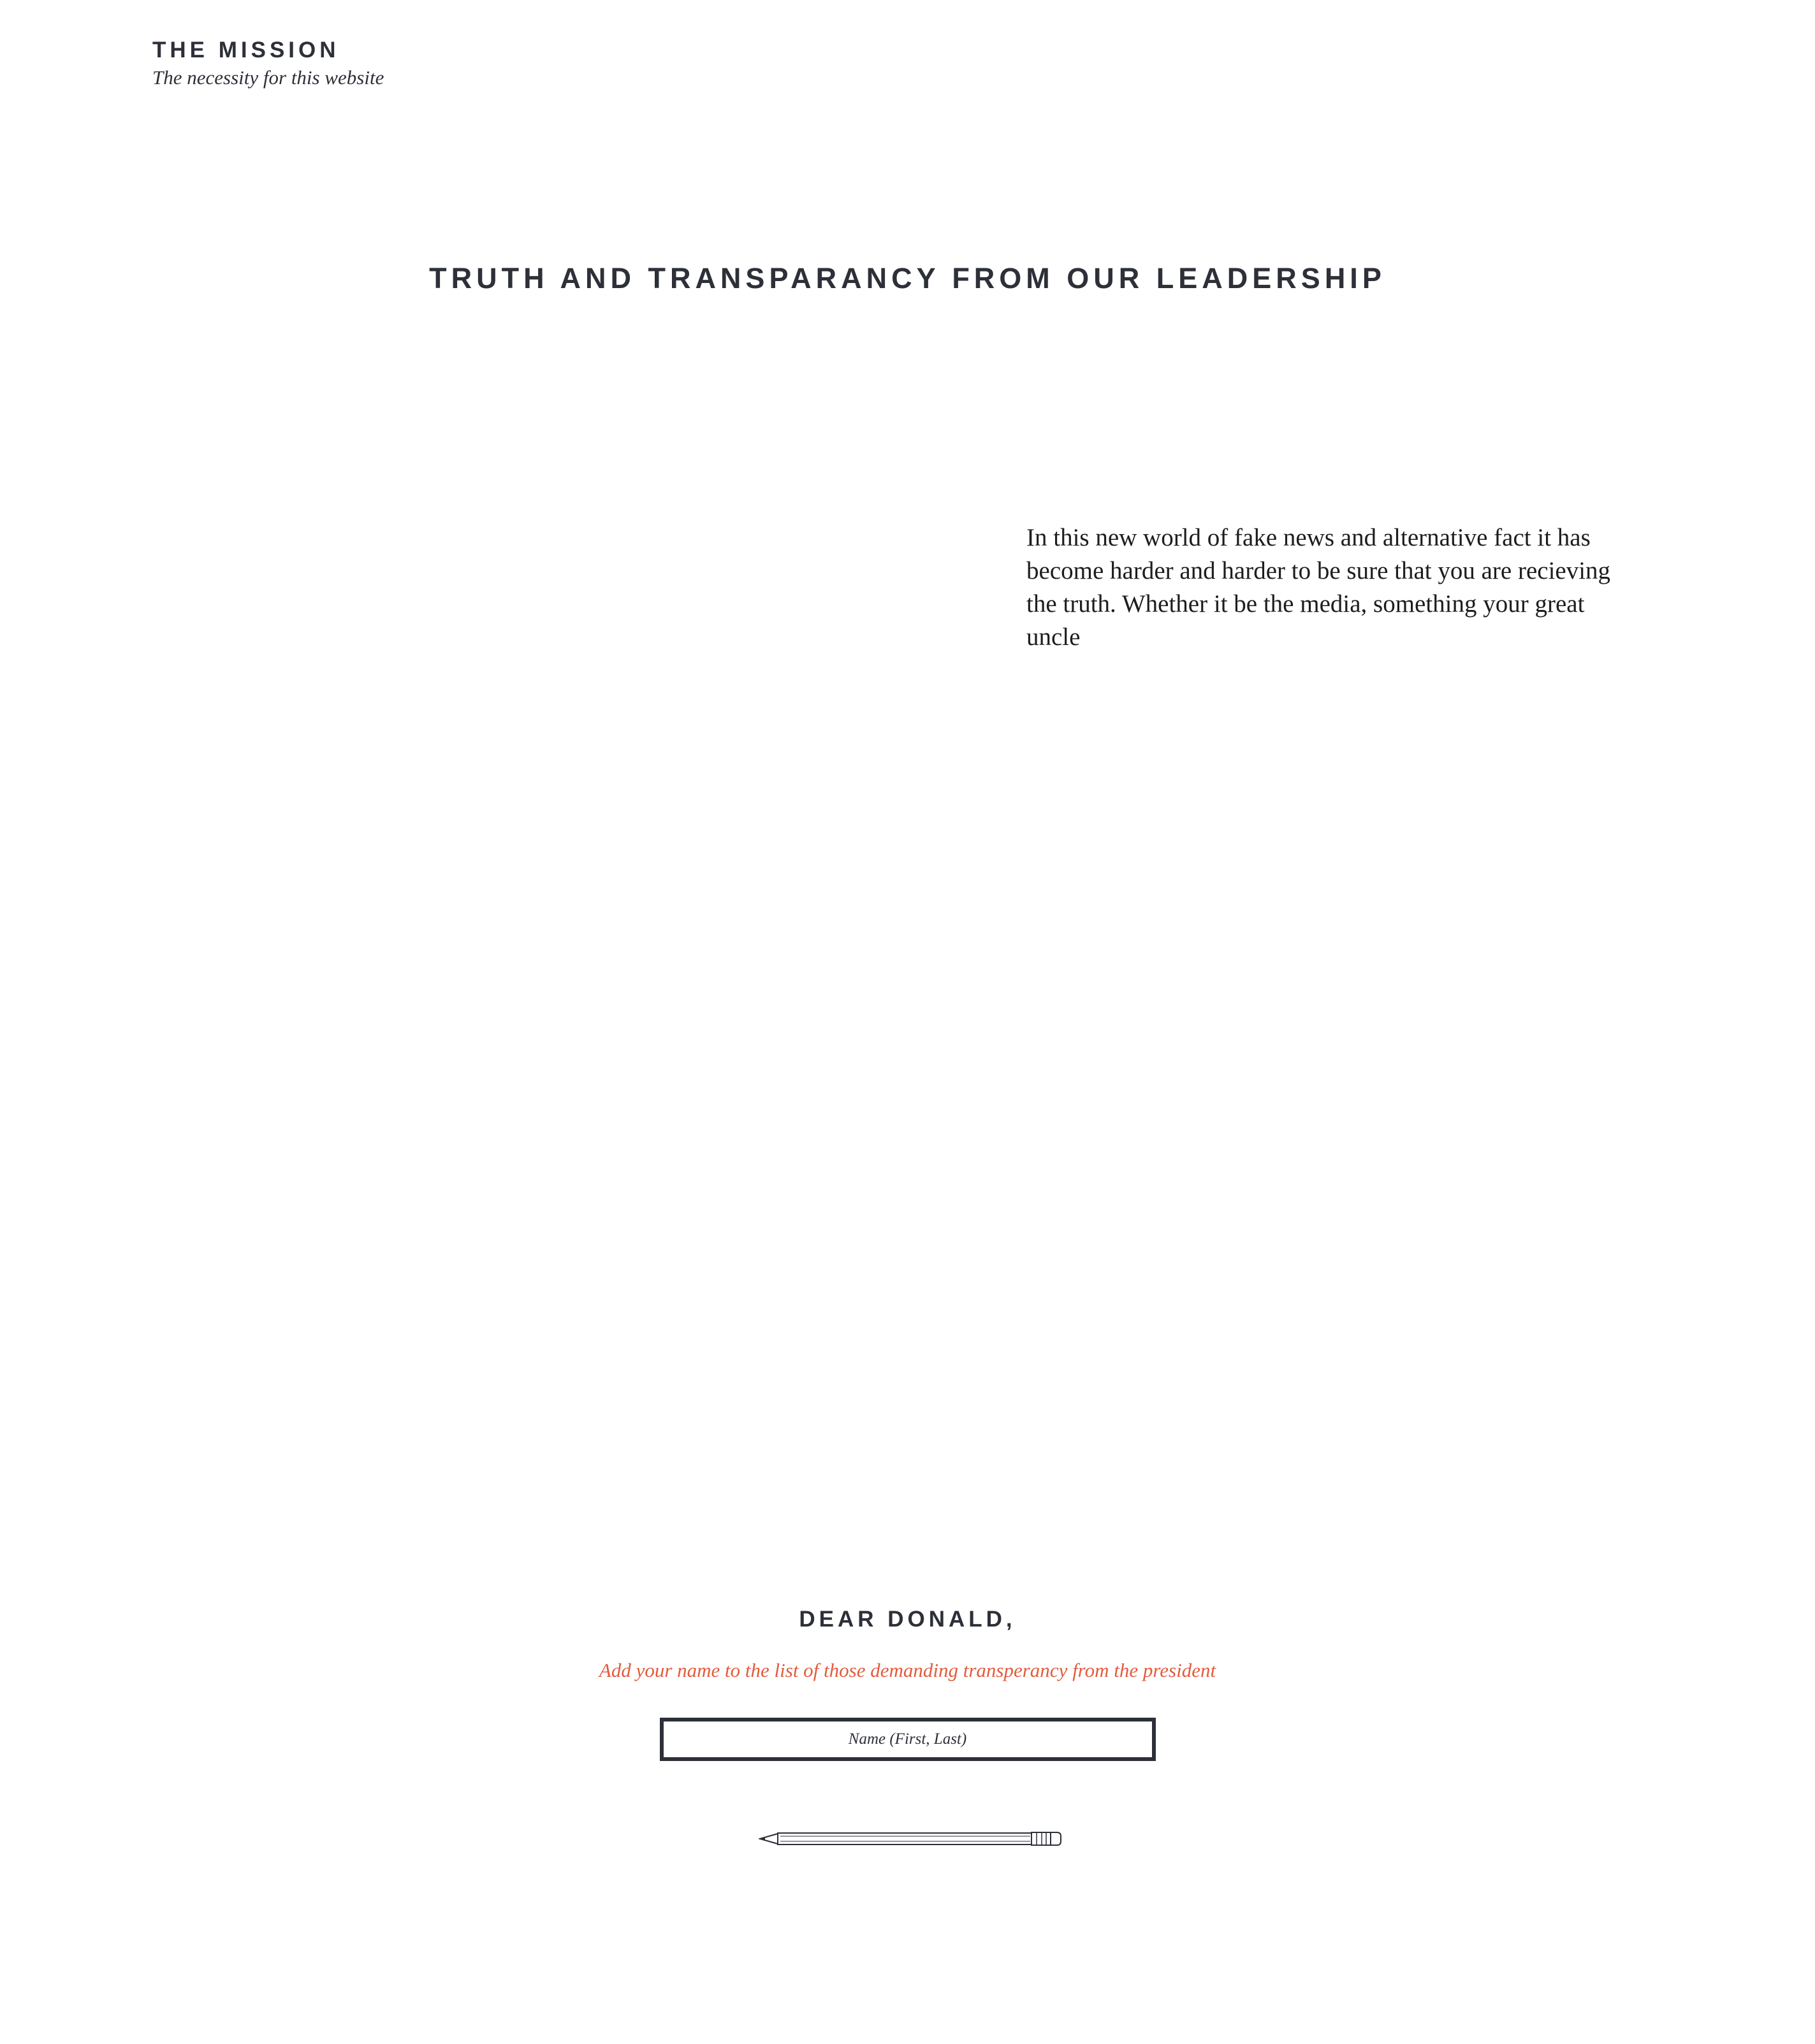  What do you see at coordinates (907, 1619) in the screenshot?
I see `petition-title: DEAR DONALD,` at bounding box center [907, 1619].